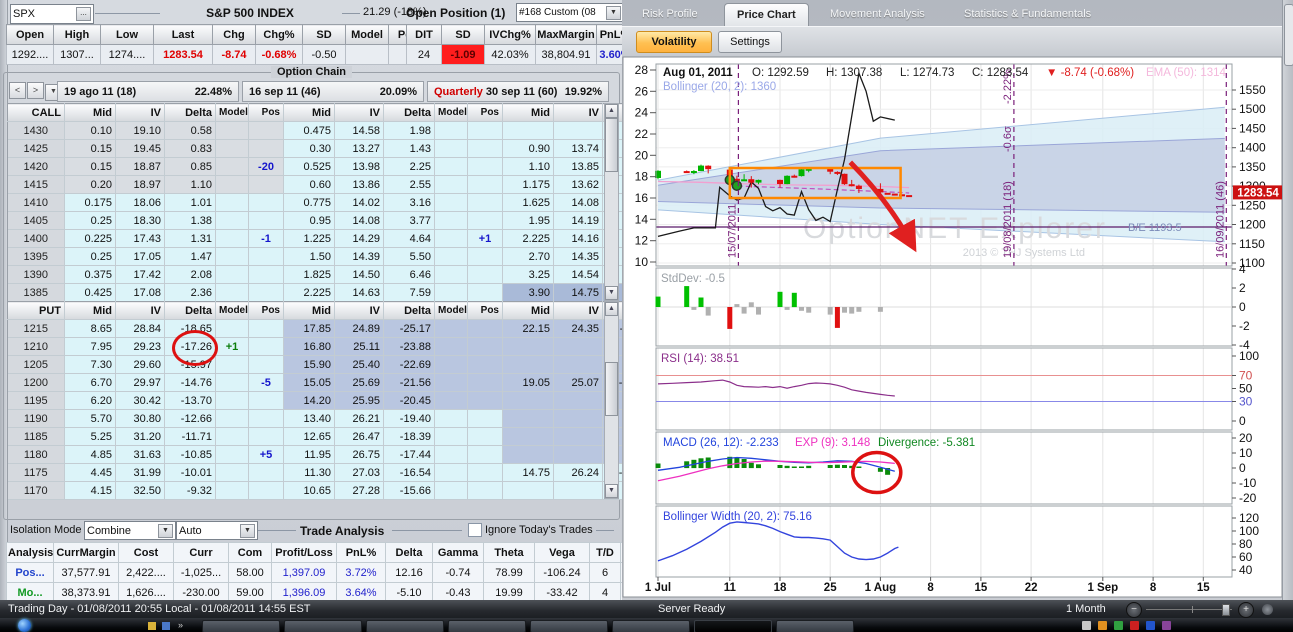 The height and width of the screenshot is (632, 1293). I want to click on chain-cell: 14.58, so click(359, 130).